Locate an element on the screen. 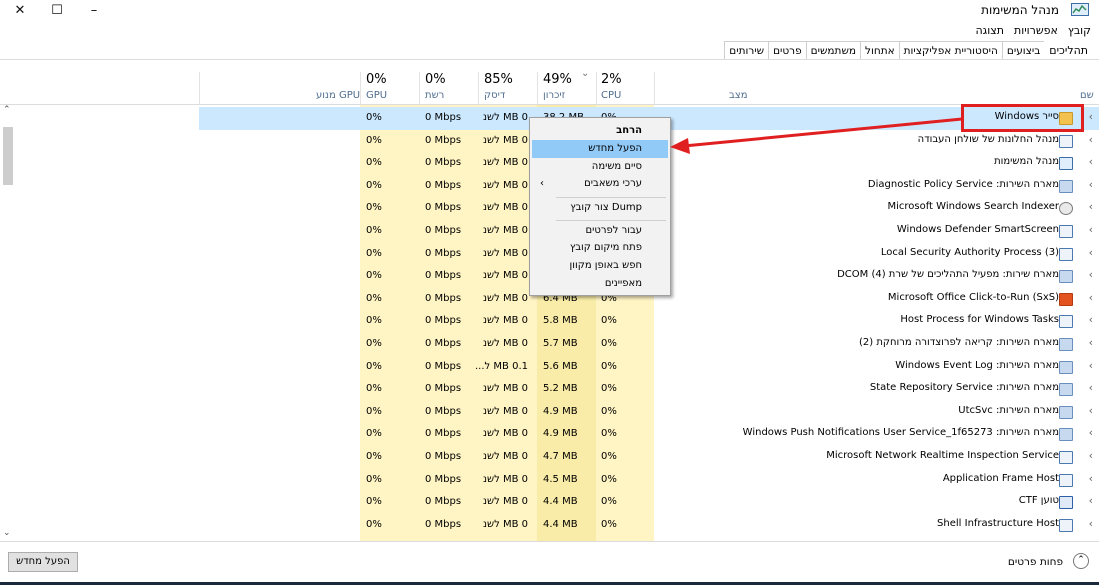 This screenshot has width=1099, height=585. column-header-network: רשת is located at coordinates (434, 95).